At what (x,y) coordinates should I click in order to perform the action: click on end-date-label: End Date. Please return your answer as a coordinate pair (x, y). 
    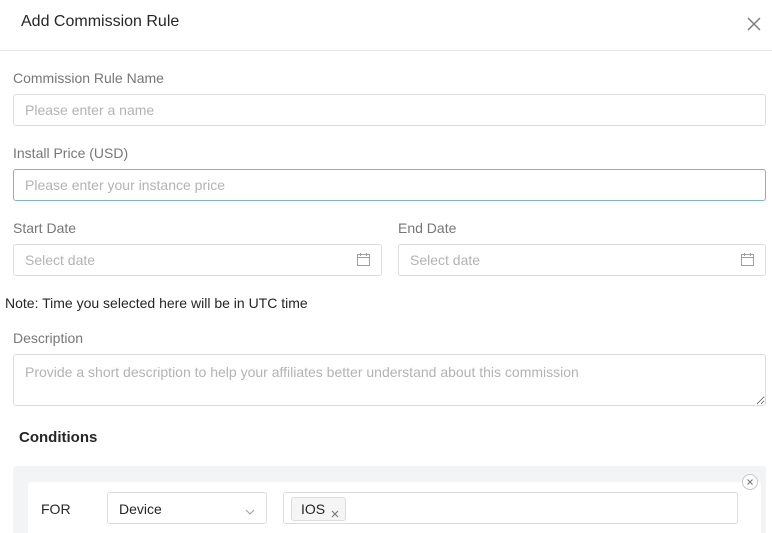
    Looking at the image, I should click on (427, 228).